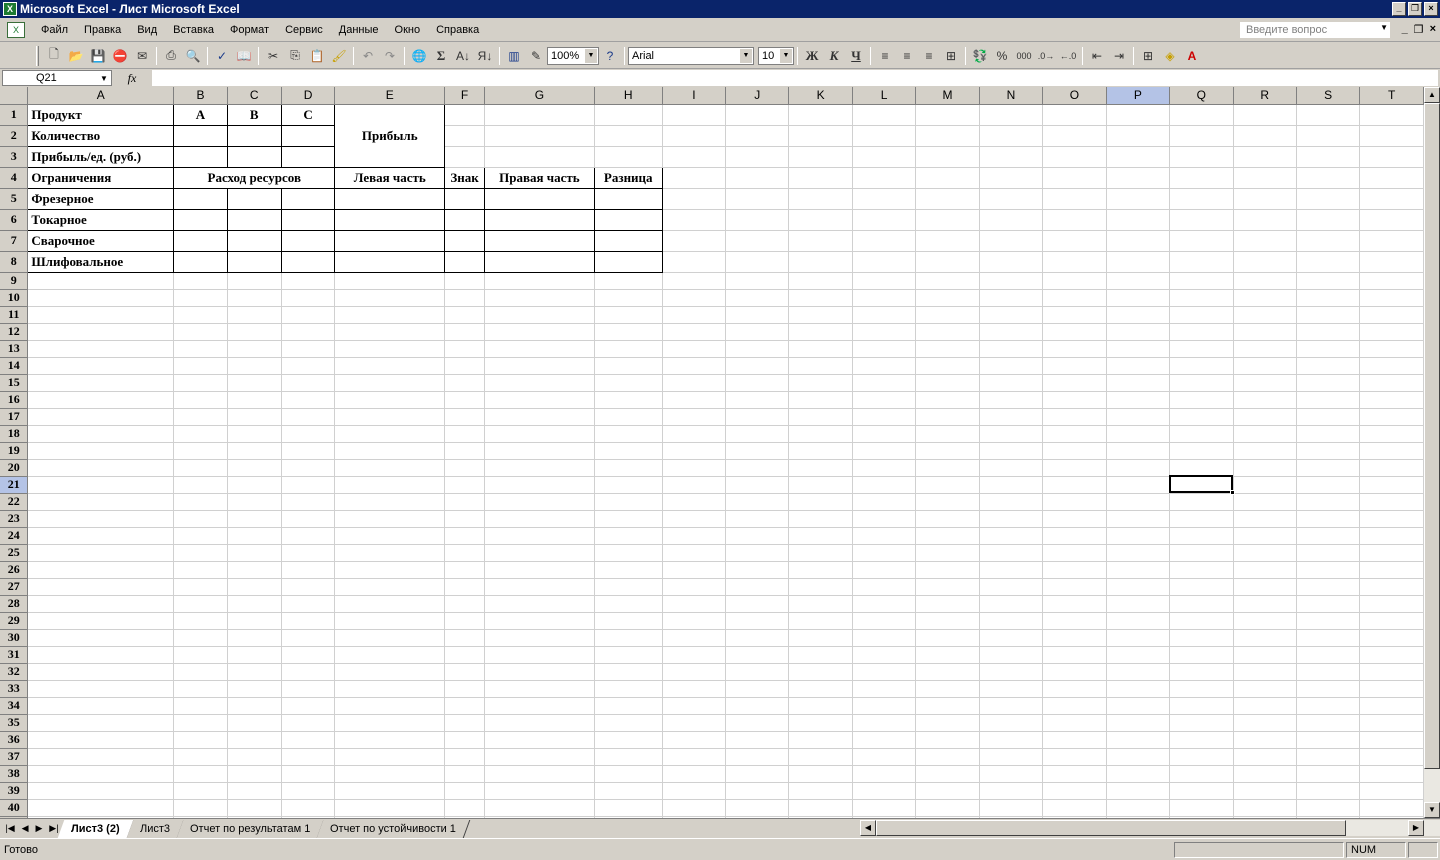 This screenshot has width=1440, height=860. What do you see at coordinates (1201, 621) in the screenshot?
I see `cell-q29` at bounding box center [1201, 621].